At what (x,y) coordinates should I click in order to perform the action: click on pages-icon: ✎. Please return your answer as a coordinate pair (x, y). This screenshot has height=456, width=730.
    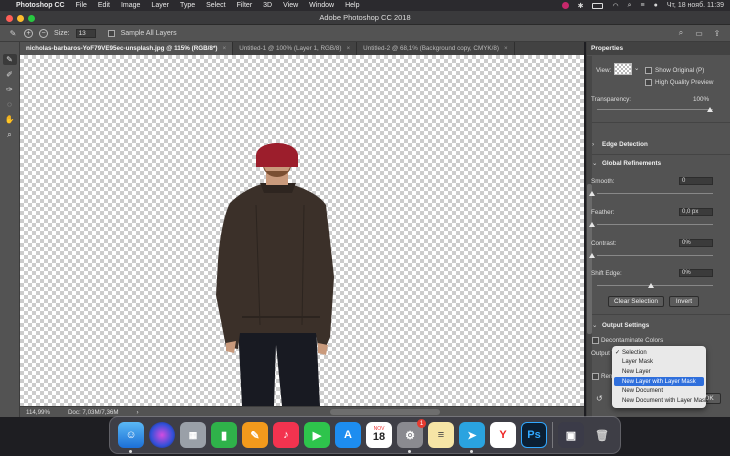
    Looking at the image, I should click on (255, 435).